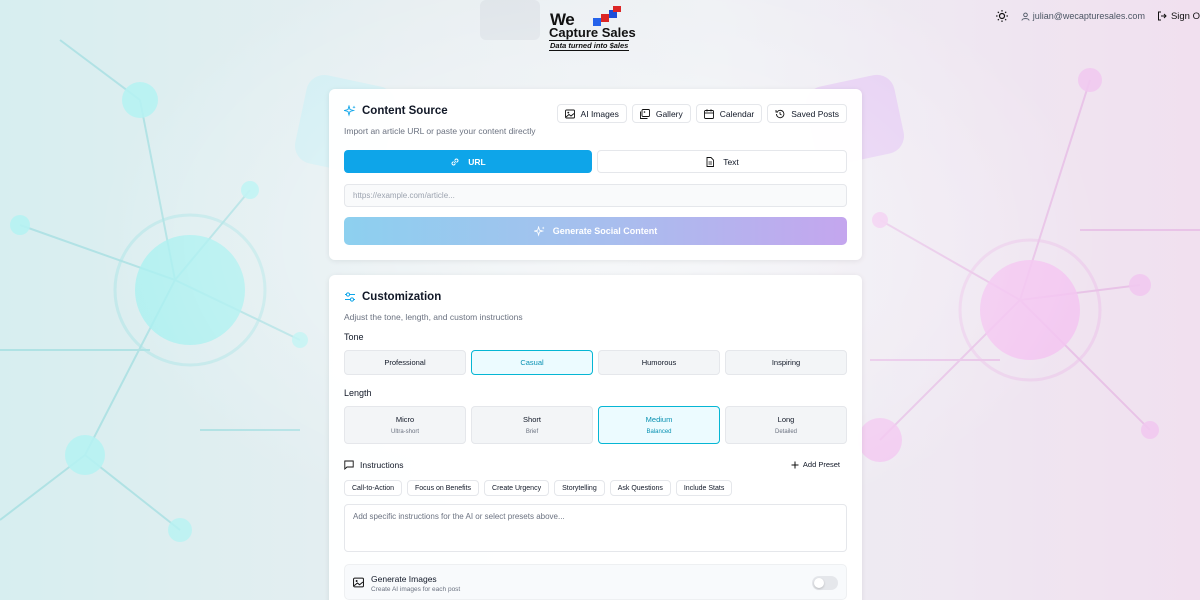 This screenshot has width=1200, height=600. I want to click on length-option-name: Short, so click(532, 419).